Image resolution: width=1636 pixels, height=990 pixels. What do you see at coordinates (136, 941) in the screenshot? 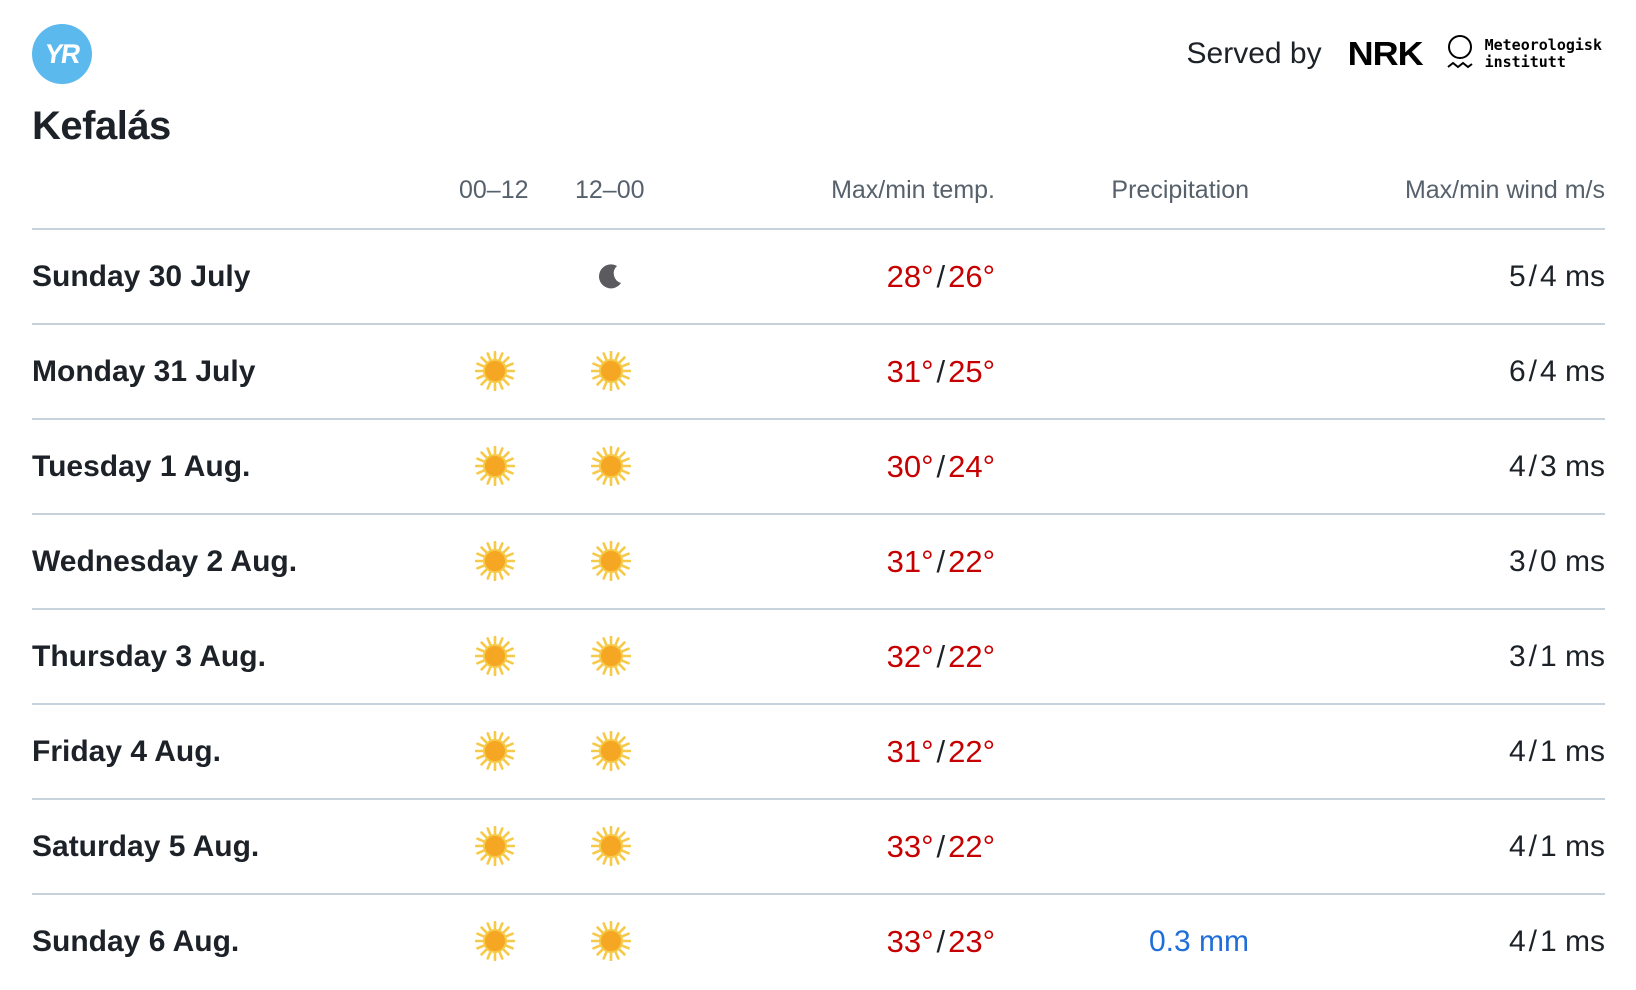
I see `day-label: Sunday 6 Aug.` at bounding box center [136, 941].